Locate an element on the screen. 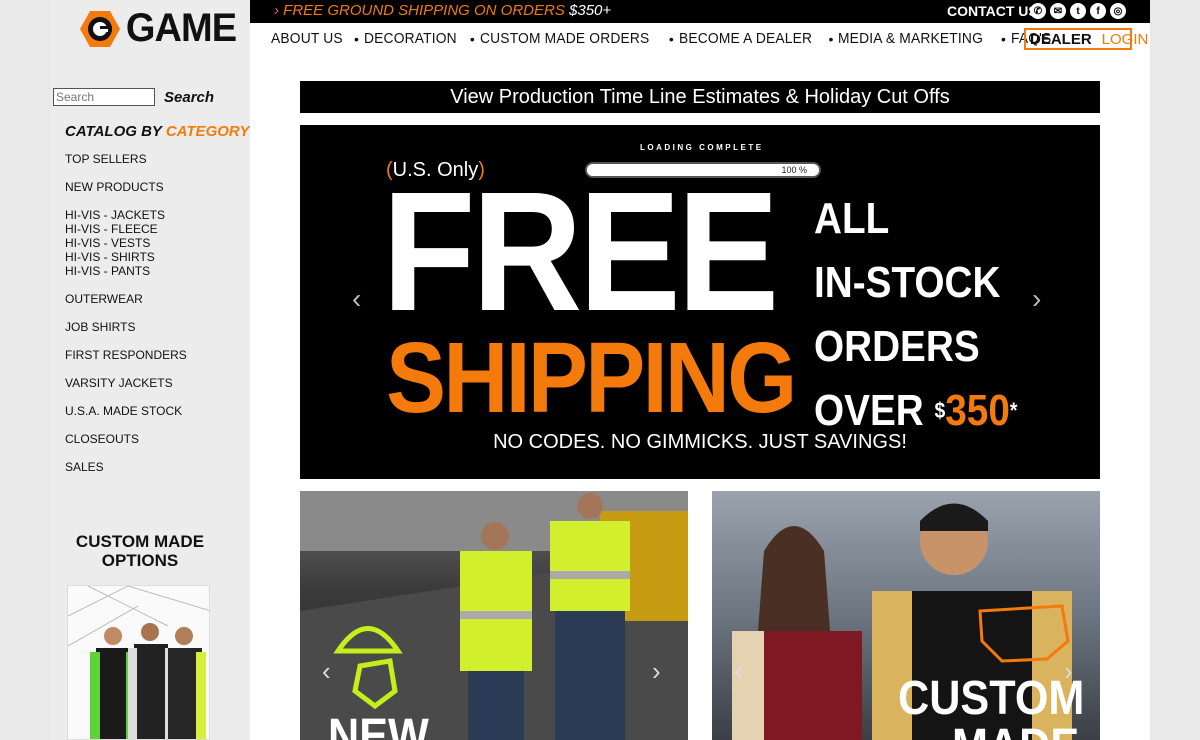 Image resolution: width=1200 pixels, height=740 pixels. nav-item-become-a-dealer: BECOME A DEALER is located at coordinates (745, 38).